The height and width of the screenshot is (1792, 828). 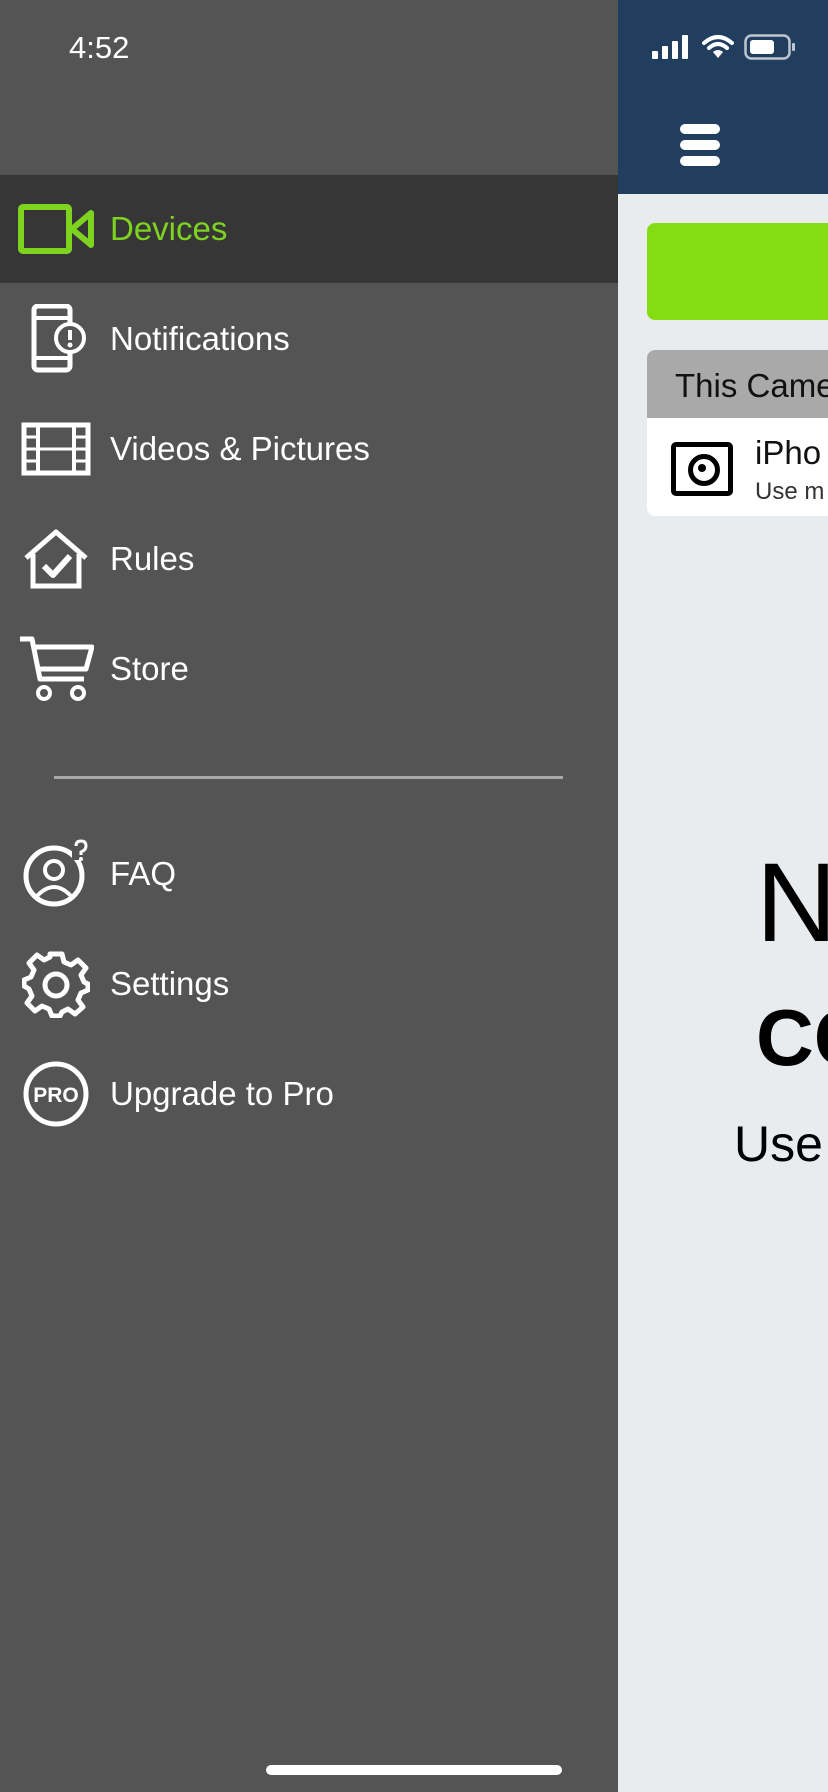 I want to click on menu-item-rules: Rules, so click(x=309, y=559).